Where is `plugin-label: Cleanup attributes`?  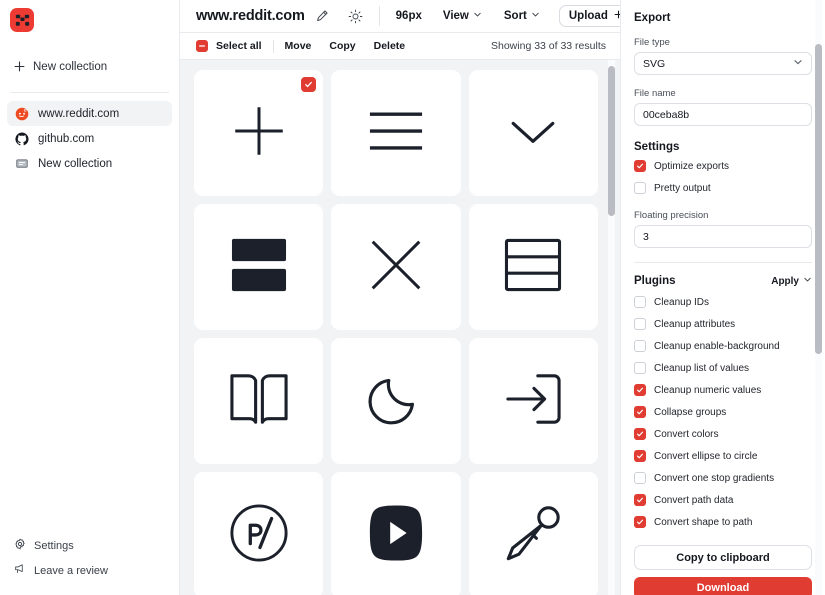
plugin-label: Cleanup attributes is located at coordinates (695, 324).